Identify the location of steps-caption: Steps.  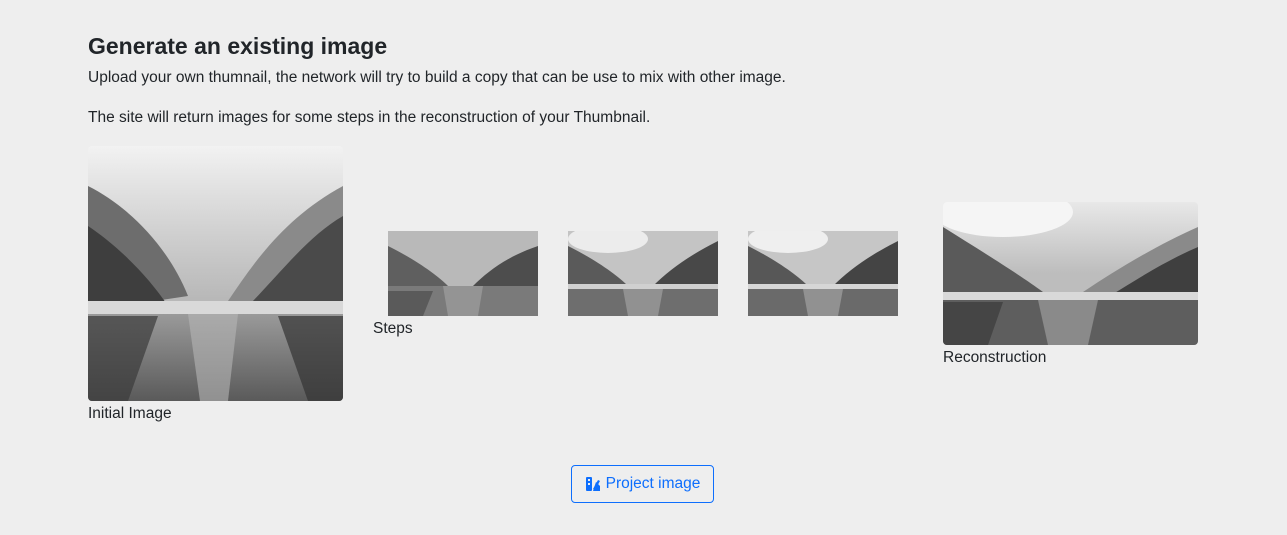
(393, 328).